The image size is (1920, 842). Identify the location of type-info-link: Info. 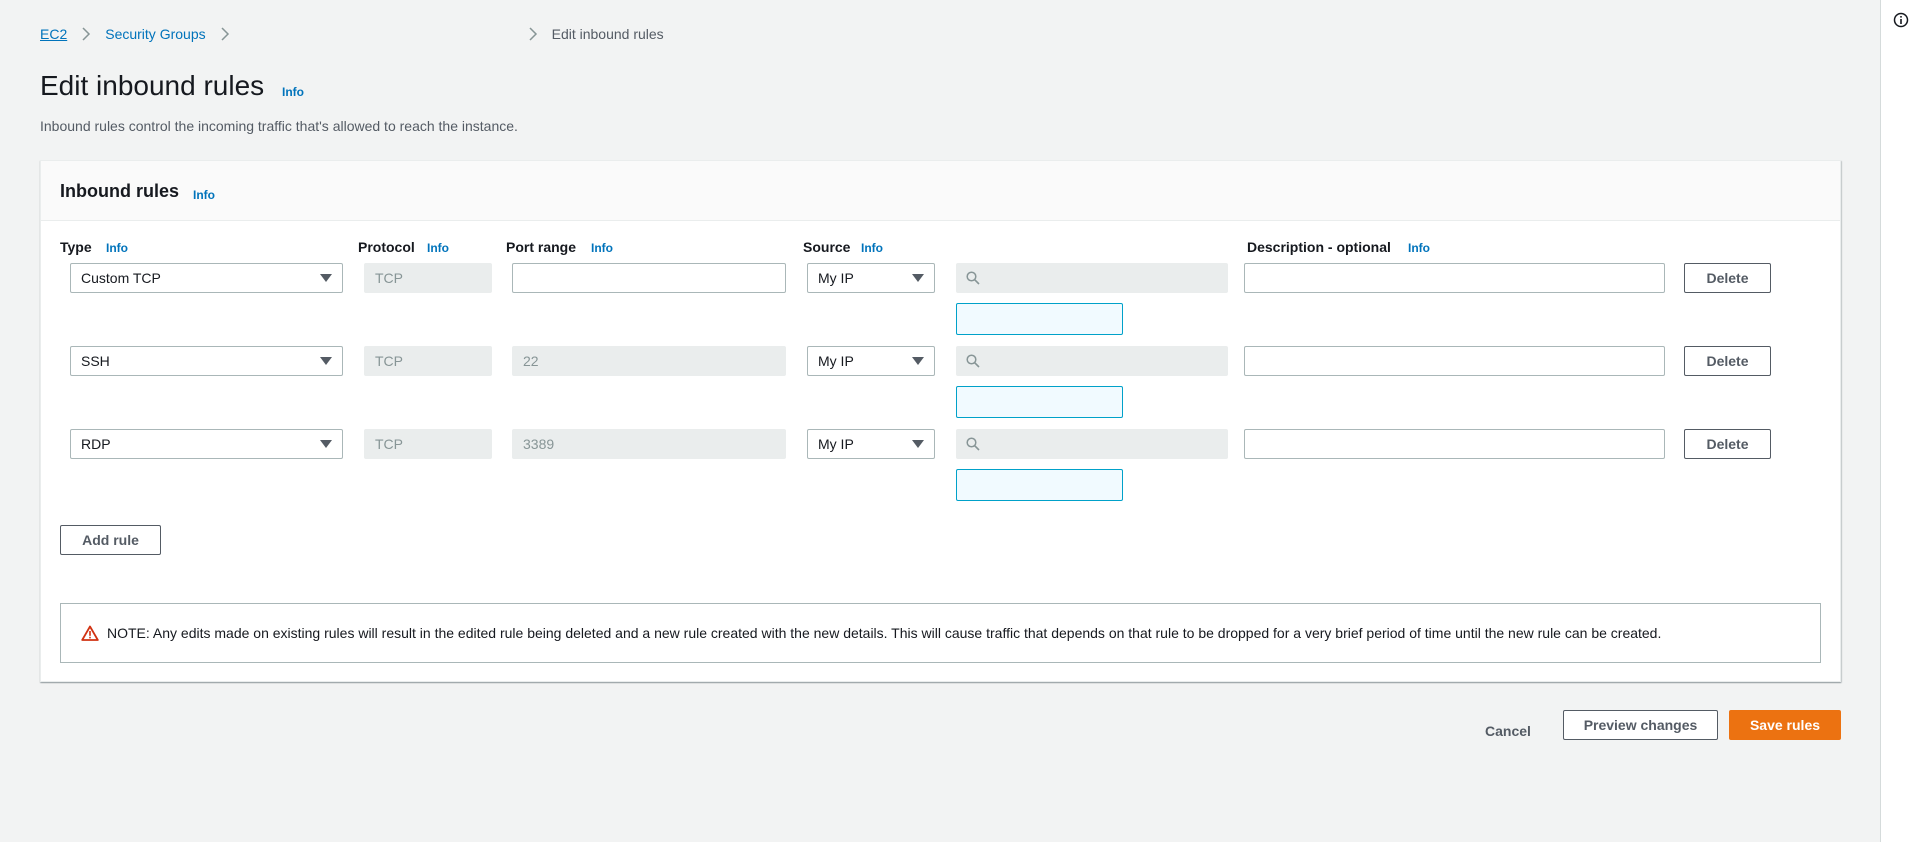
(117, 248).